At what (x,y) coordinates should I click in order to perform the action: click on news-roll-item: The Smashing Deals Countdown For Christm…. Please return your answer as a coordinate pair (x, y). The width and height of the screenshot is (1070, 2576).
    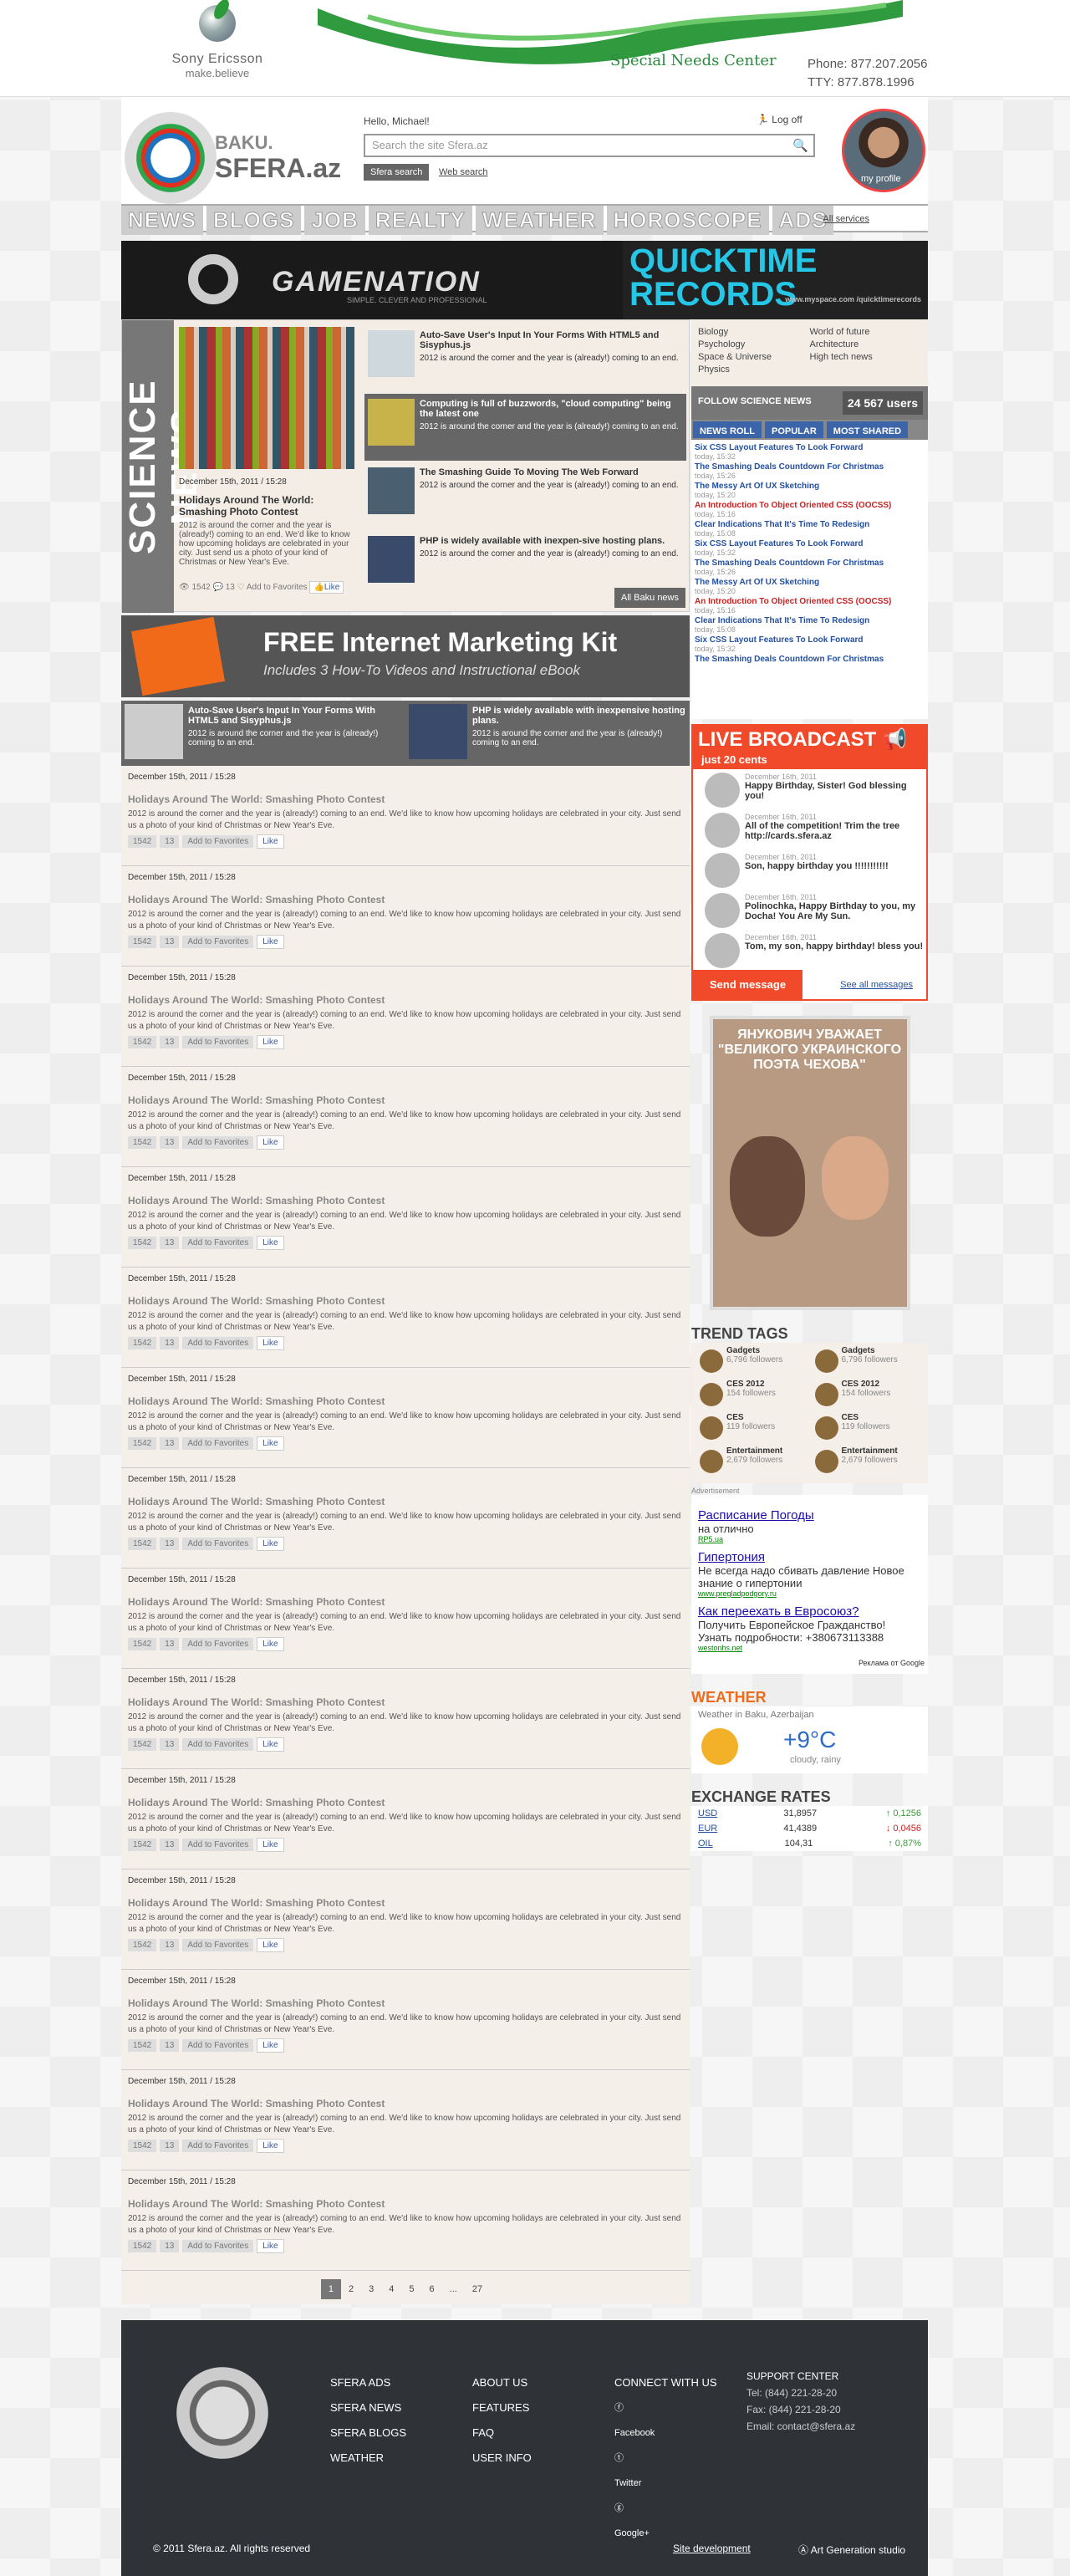
    Looking at the image, I should click on (810, 471).